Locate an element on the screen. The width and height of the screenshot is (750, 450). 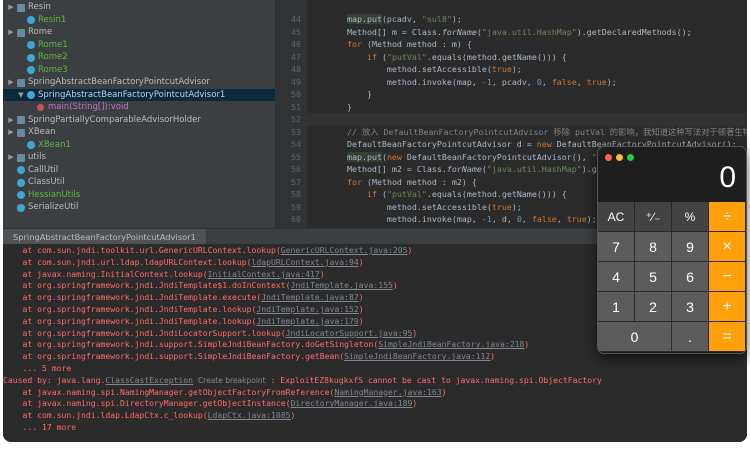
stack-trace-link: JndiTemplate.java:179 is located at coordinates (307, 321).